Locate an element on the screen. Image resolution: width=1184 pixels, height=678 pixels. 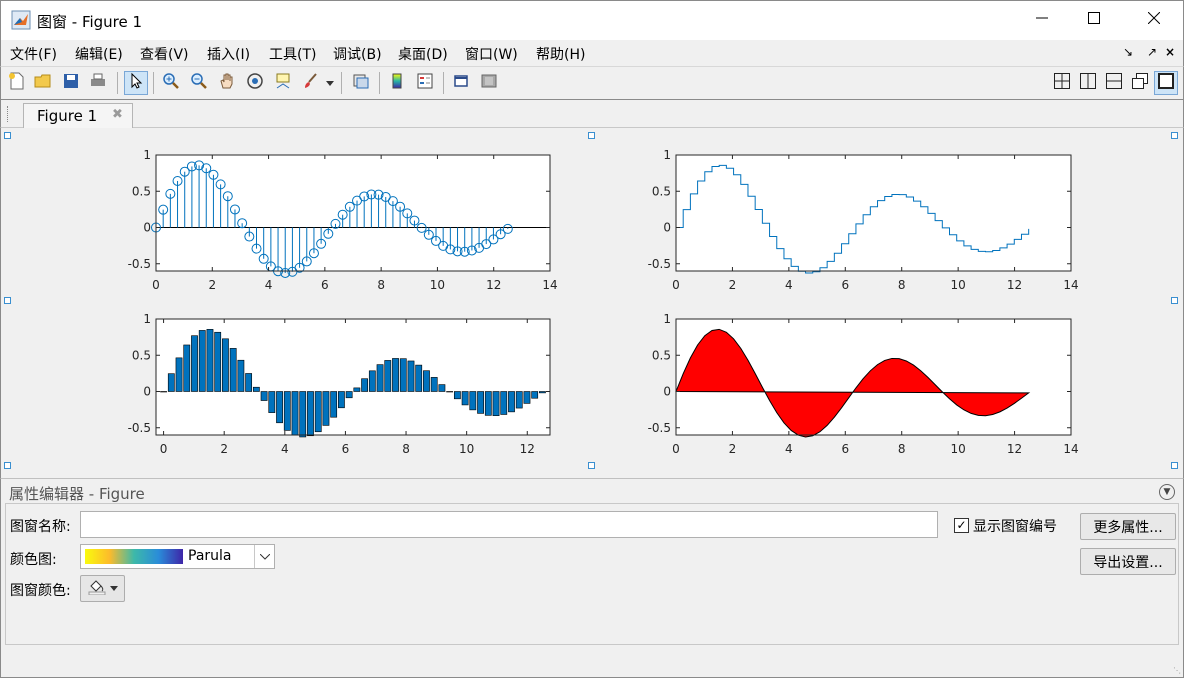
minimize-icon is located at coordinates (1042, 20).